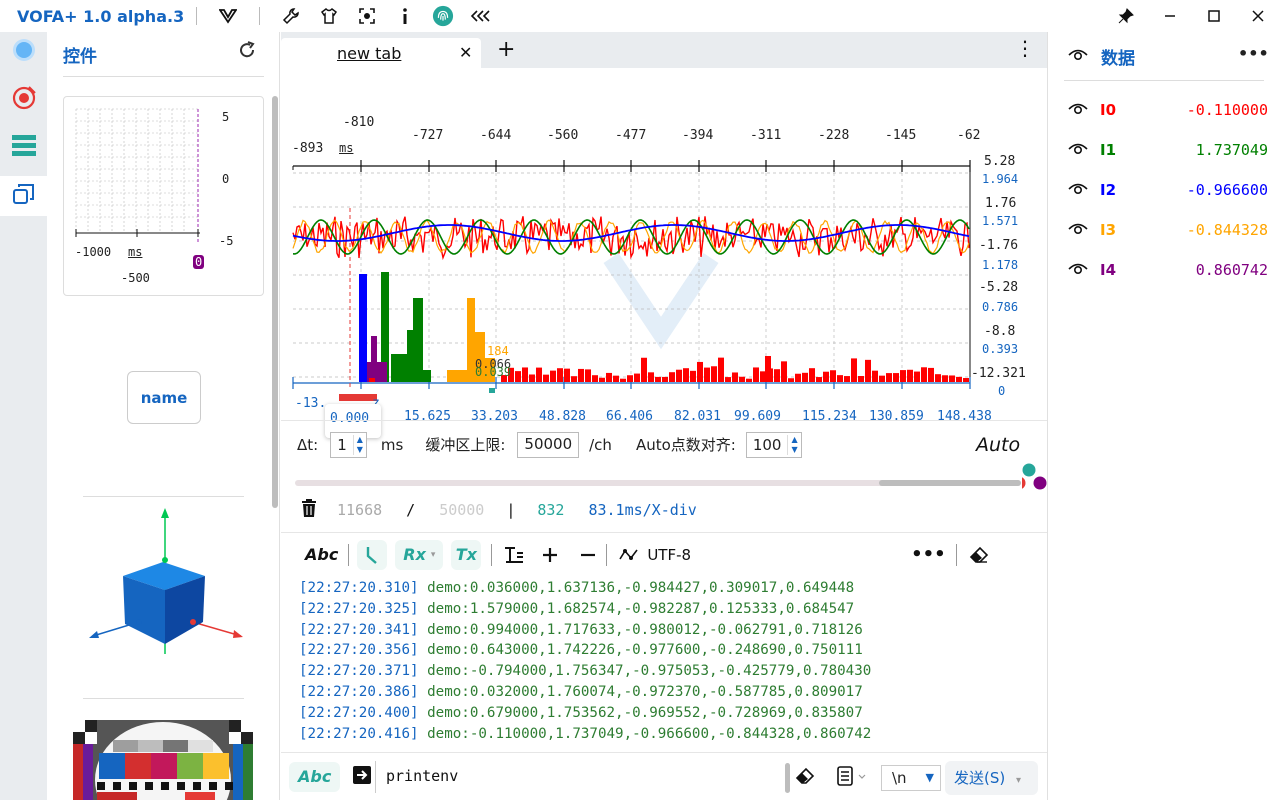 This screenshot has width=1280, height=800. What do you see at coordinates (315, 776) in the screenshot?
I see `send-format-button: Abc` at bounding box center [315, 776].